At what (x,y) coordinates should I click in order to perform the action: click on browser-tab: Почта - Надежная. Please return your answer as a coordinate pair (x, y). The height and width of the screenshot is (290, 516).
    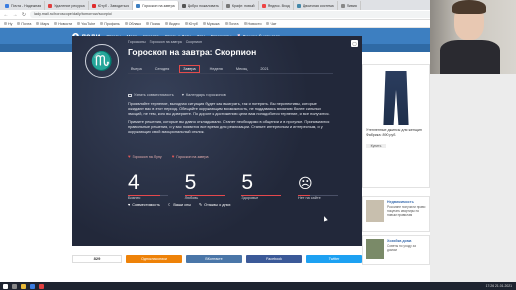
    Looking at the image, I should click on (24, 5).